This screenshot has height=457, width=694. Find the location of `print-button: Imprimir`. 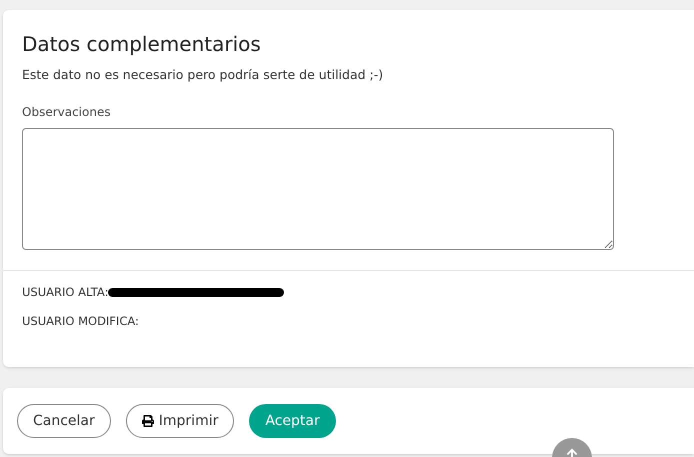

print-button: Imprimir is located at coordinates (180, 421).